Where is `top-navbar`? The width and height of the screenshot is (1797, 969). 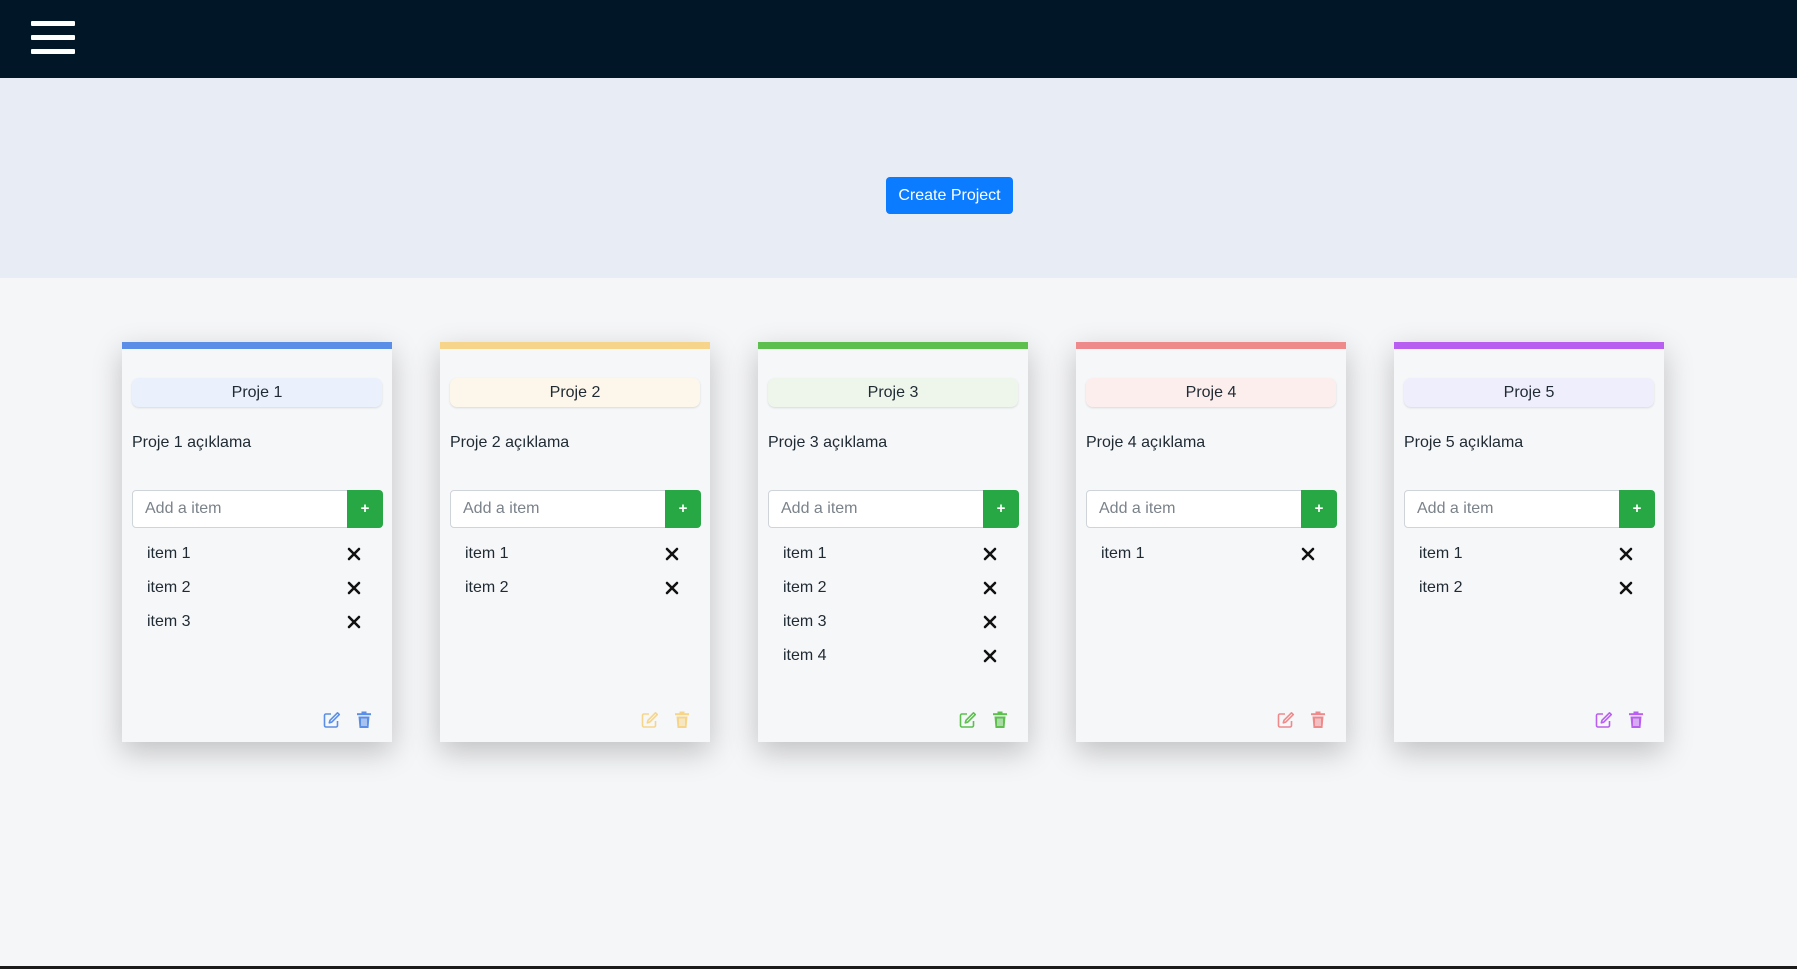
top-navbar is located at coordinates (898, 39).